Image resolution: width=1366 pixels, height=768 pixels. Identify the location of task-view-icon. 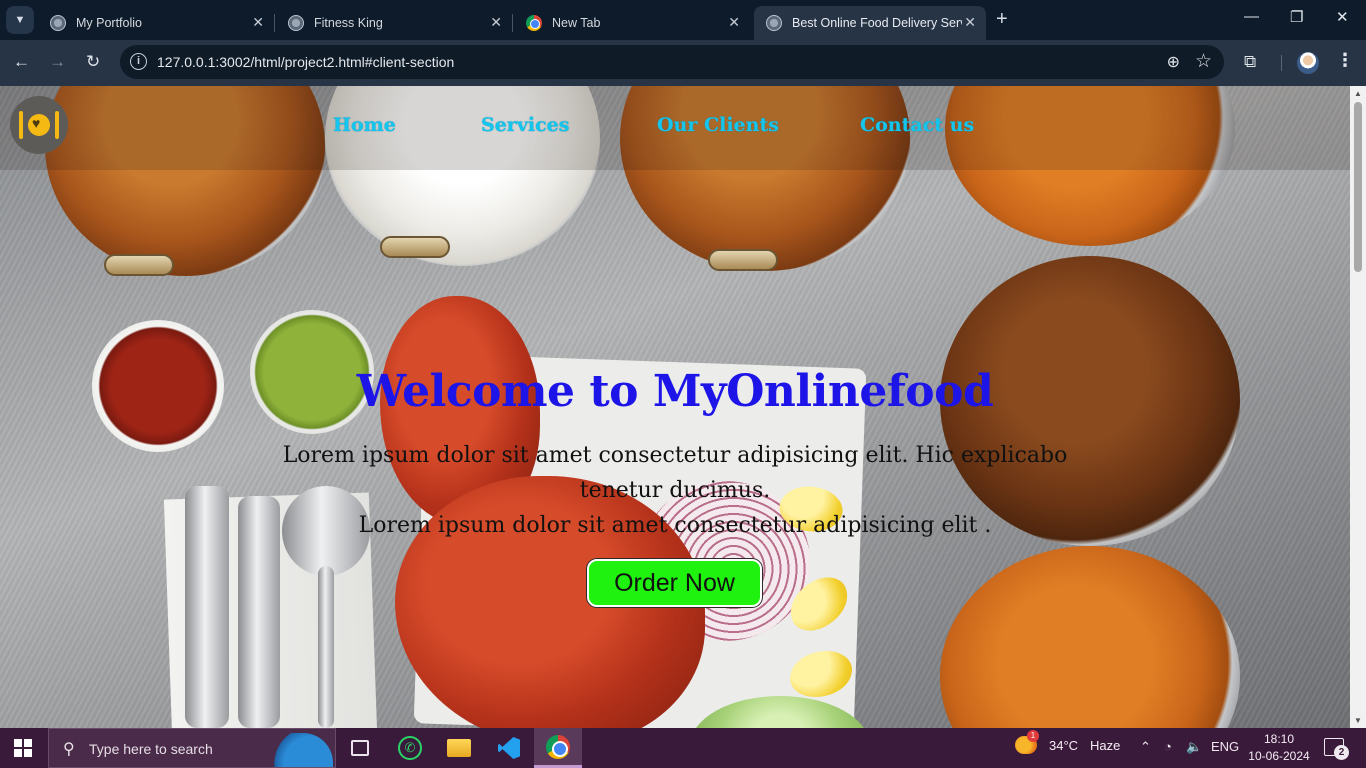
(360, 748).